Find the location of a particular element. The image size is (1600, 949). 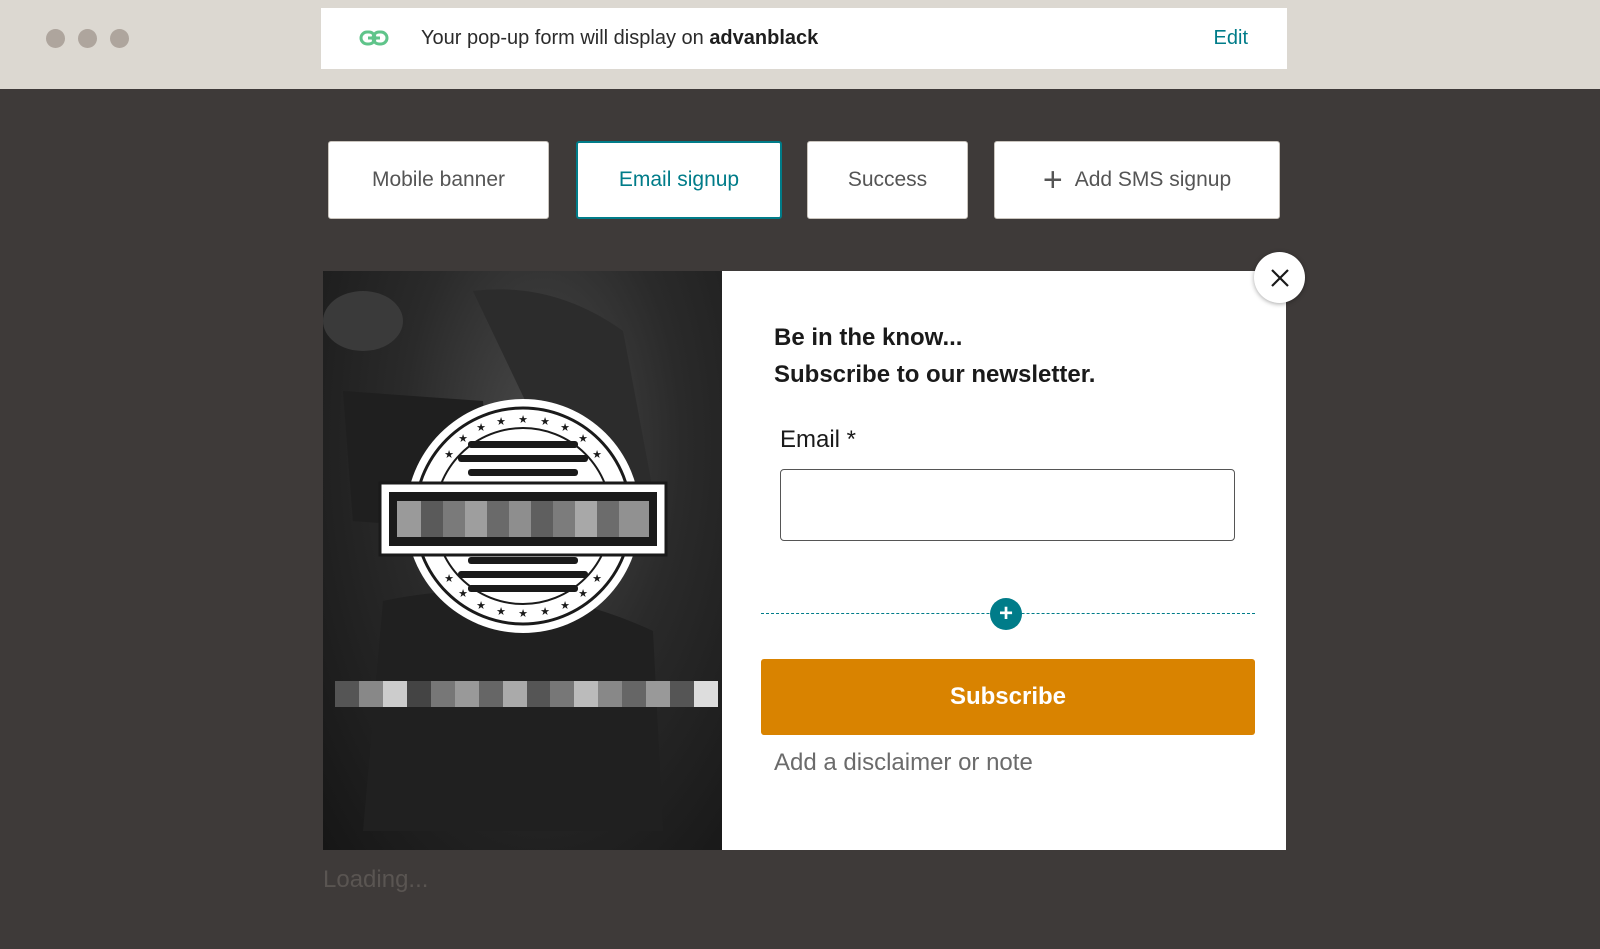

tab-mobile-banner: Mobile banner is located at coordinates (438, 180).